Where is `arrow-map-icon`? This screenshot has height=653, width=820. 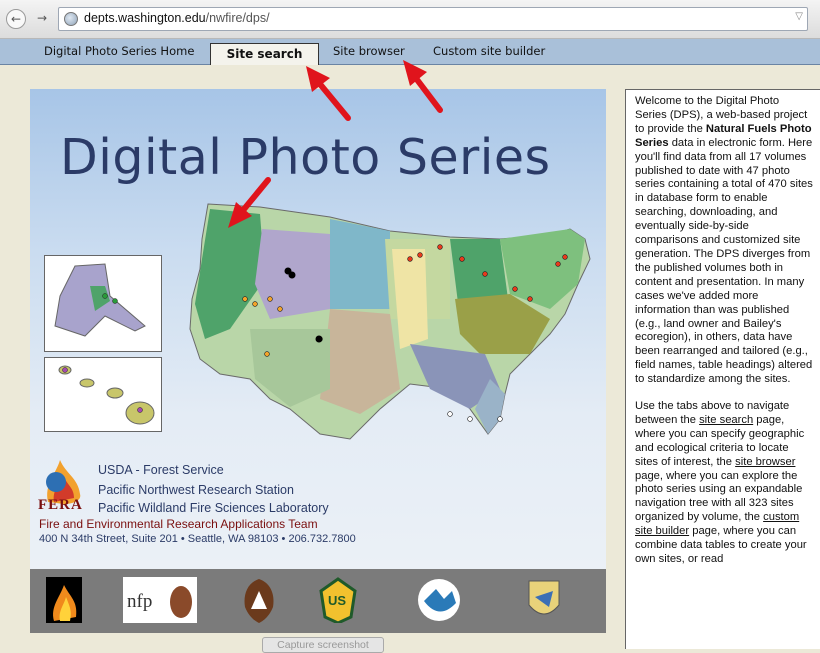 arrow-map-icon is located at coordinates (254, 197).